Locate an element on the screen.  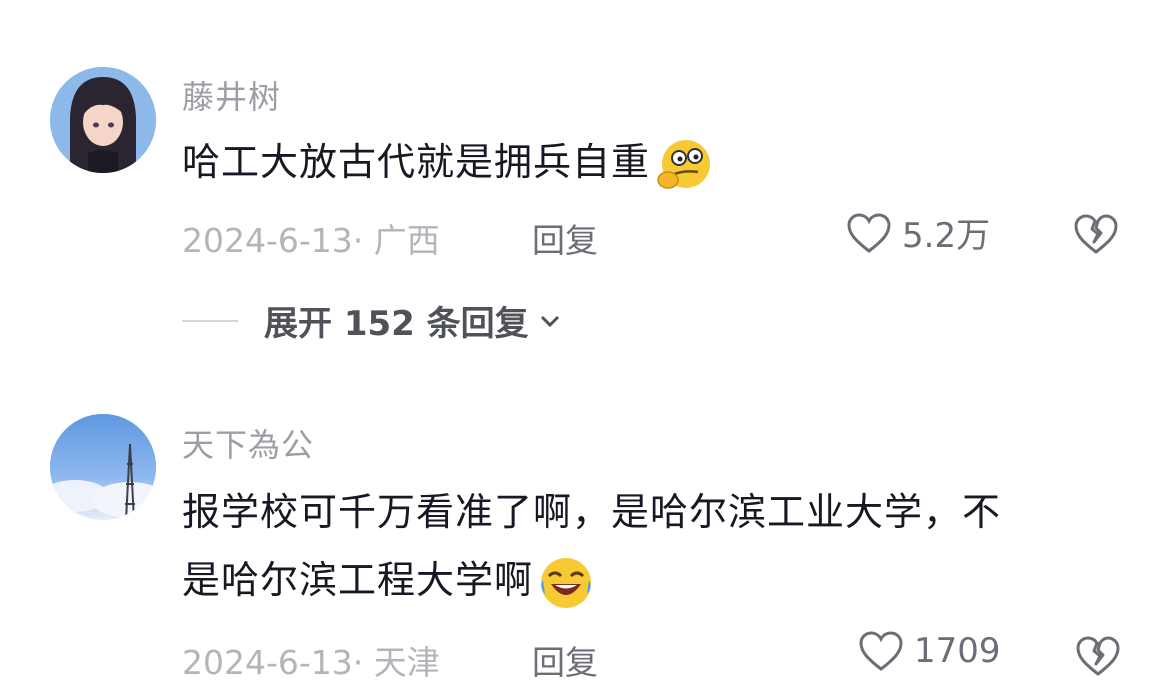
like-button: 1709 is located at coordinates (929, 651).